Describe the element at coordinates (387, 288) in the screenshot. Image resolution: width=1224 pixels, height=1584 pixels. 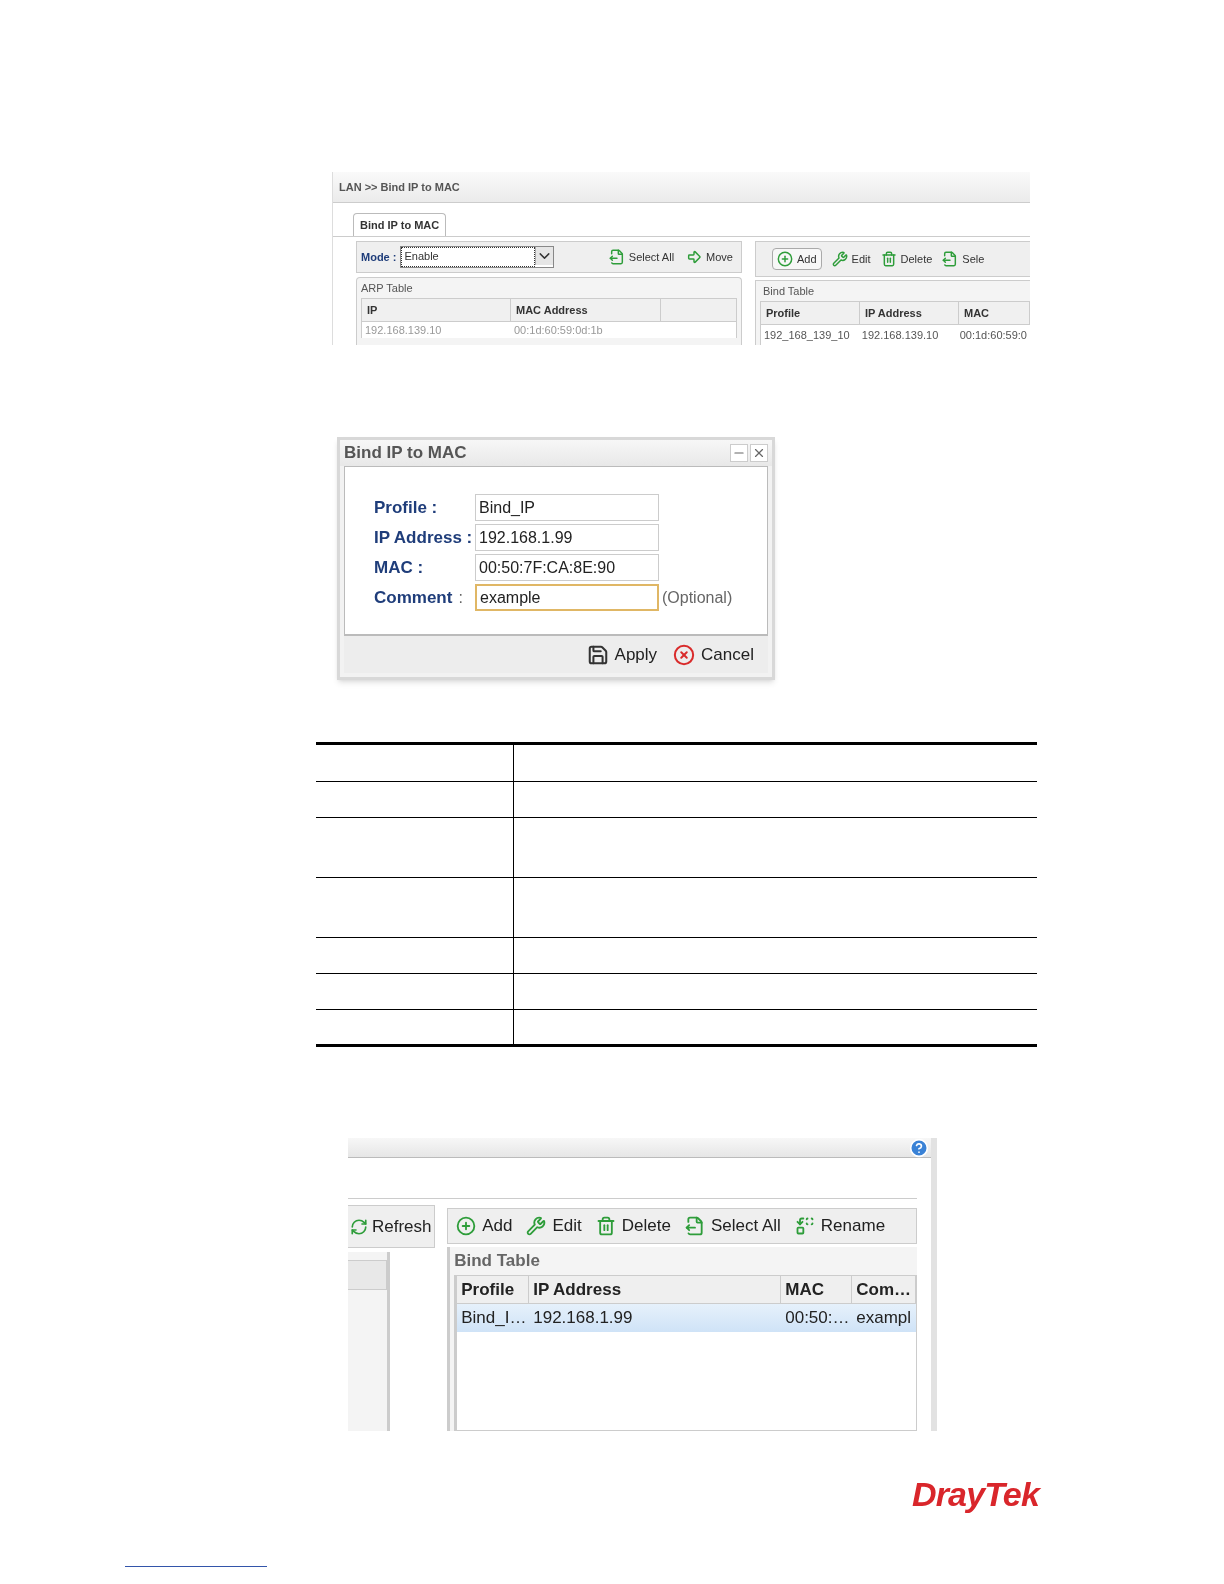
I see `table-title: ARP Table` at that location.